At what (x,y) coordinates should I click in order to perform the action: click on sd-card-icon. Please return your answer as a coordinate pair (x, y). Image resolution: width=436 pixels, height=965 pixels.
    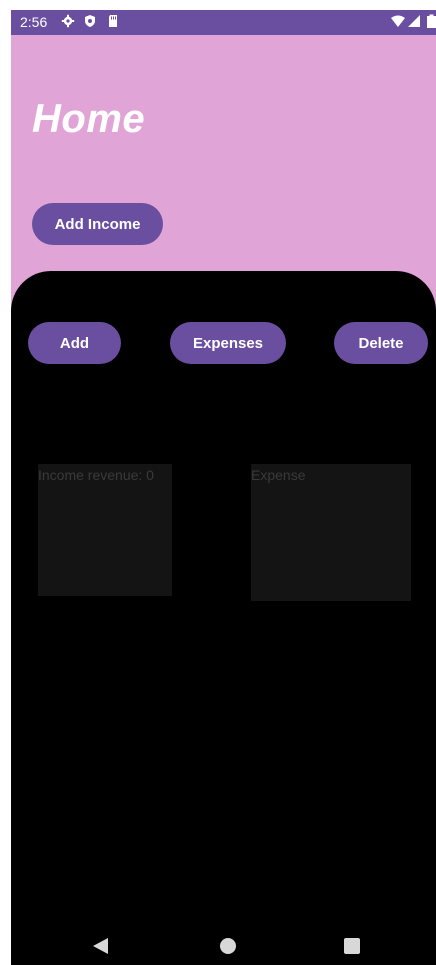
    Looking at the image, I should click on (113, 21).